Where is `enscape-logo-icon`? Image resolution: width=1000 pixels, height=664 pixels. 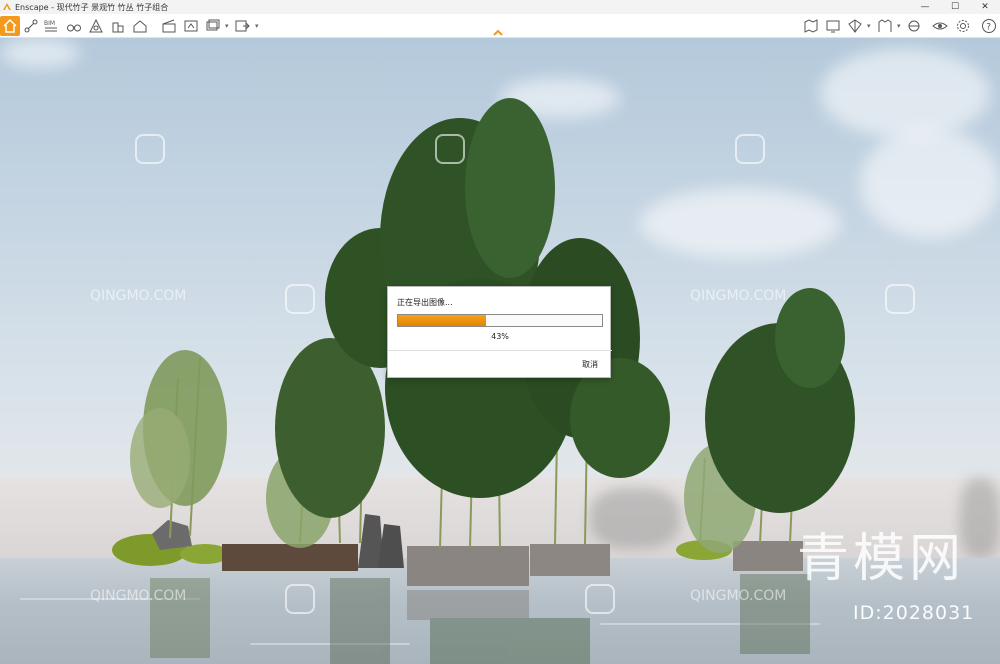
enscape-logo-icon is located at coordinates (7, 6).